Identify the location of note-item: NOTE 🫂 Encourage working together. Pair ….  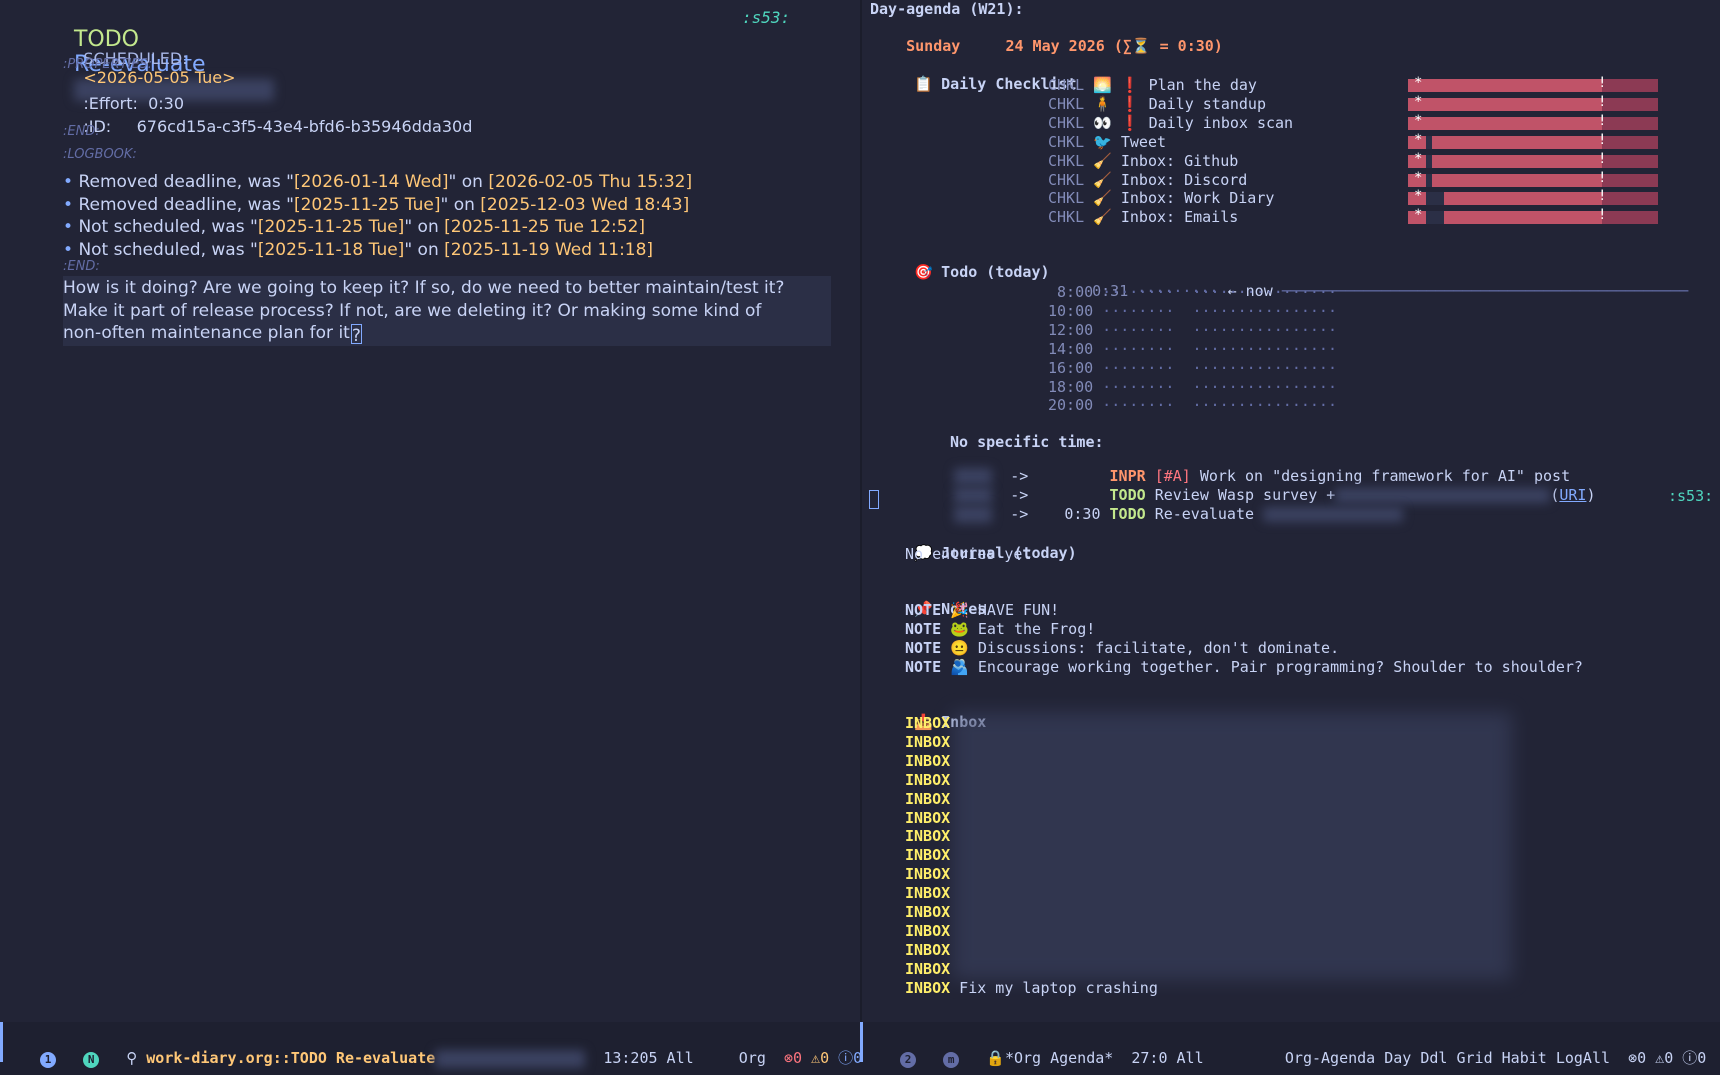
(1244, 667).